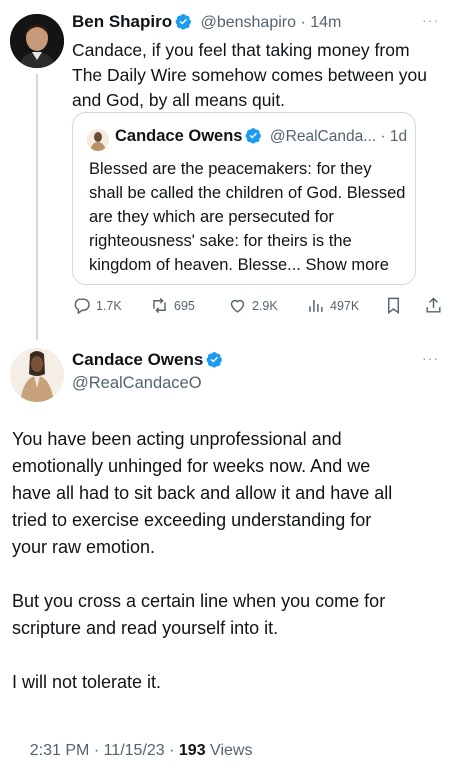 The height and width of the screenshot is (778, 450). What do you see at coordinates (230, 169) in the screenshot?
I see `quote-line: Blessed are the peacemakers: for they` at bounding box center [230, 169].